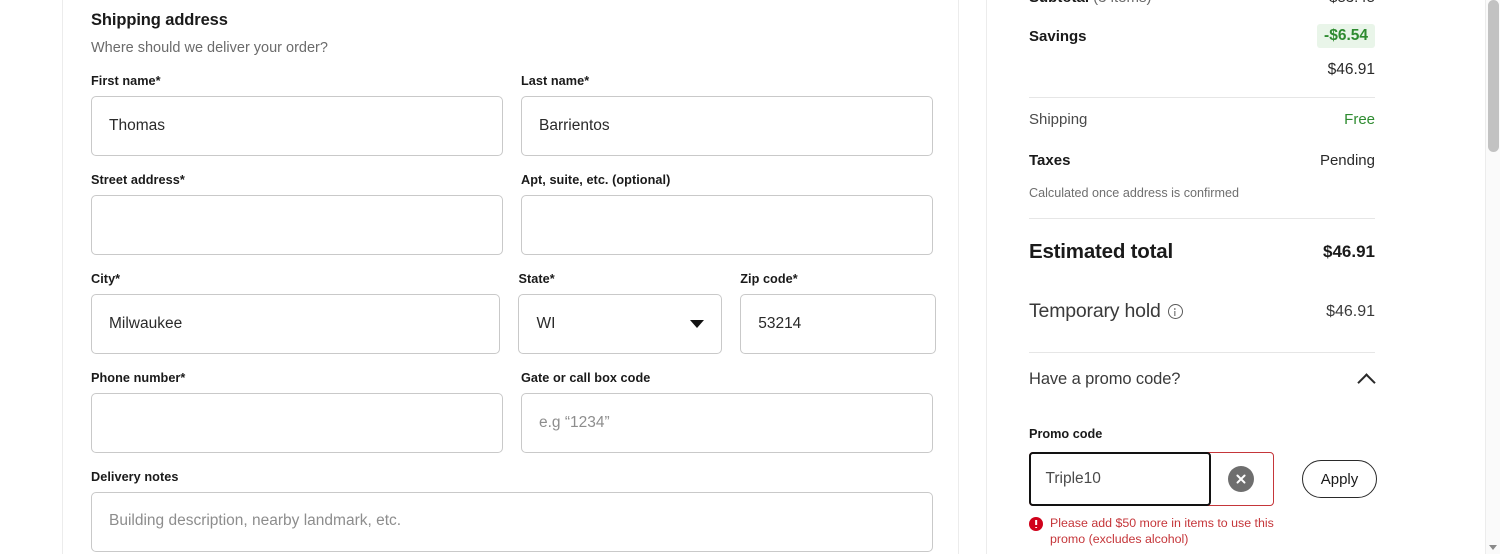 Image resolution: width=1500 pixels, height=554 pixels. I want to click on info-icon, so click(1175, 311).